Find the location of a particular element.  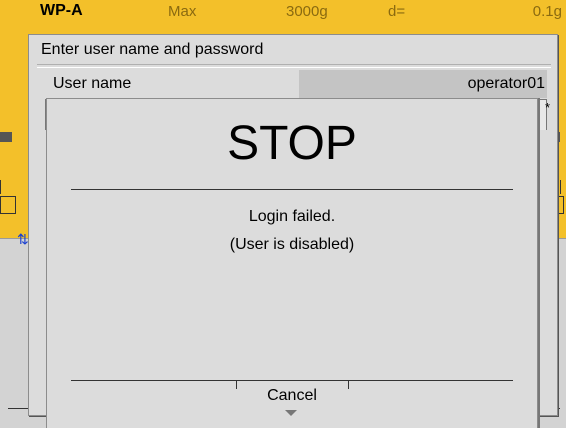

error-reason: (User is disabled) is located at coordinates (292, 244).